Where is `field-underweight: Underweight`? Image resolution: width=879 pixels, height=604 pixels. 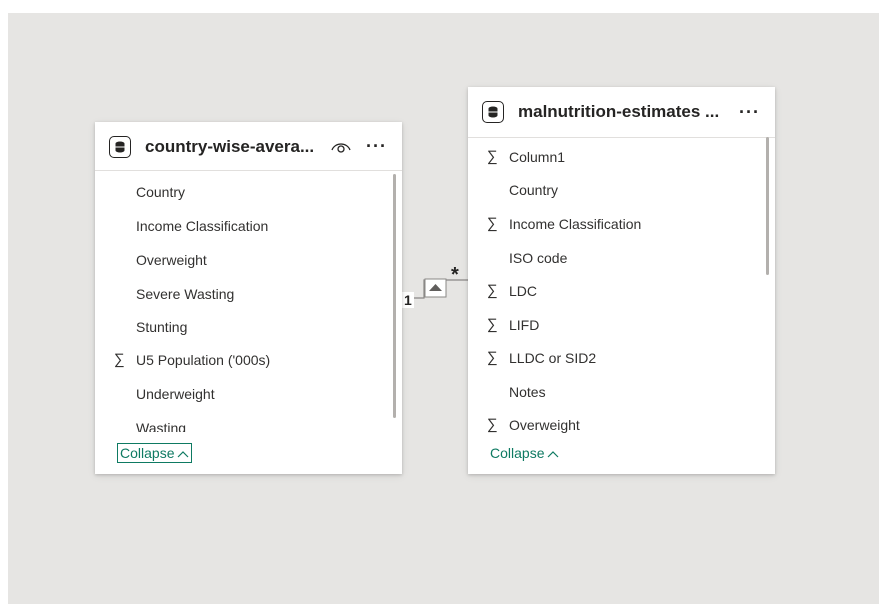 field-underweight: Underweight is located at coordinates (241, 394).